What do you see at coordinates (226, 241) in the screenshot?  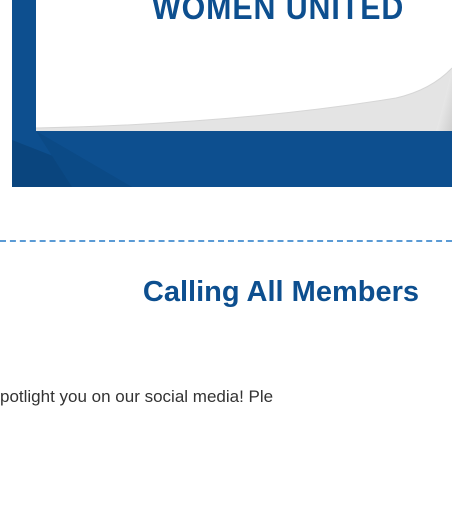 I see `dashed-divider` at bounding box center [226, 241].